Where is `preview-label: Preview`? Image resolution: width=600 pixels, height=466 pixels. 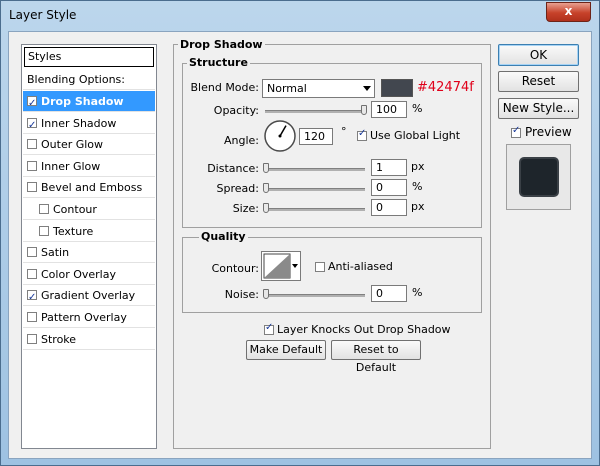
preview-label: Preview is located at coordinates (548, 132).